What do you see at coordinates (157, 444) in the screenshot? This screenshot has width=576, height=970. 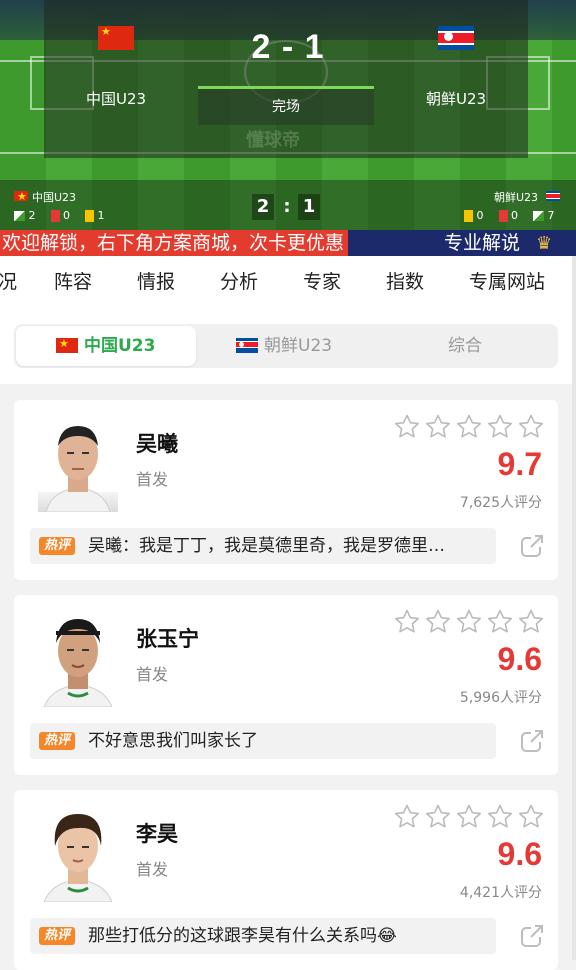 I see `player-name: 吴曦` at bounding box center [157, 444].